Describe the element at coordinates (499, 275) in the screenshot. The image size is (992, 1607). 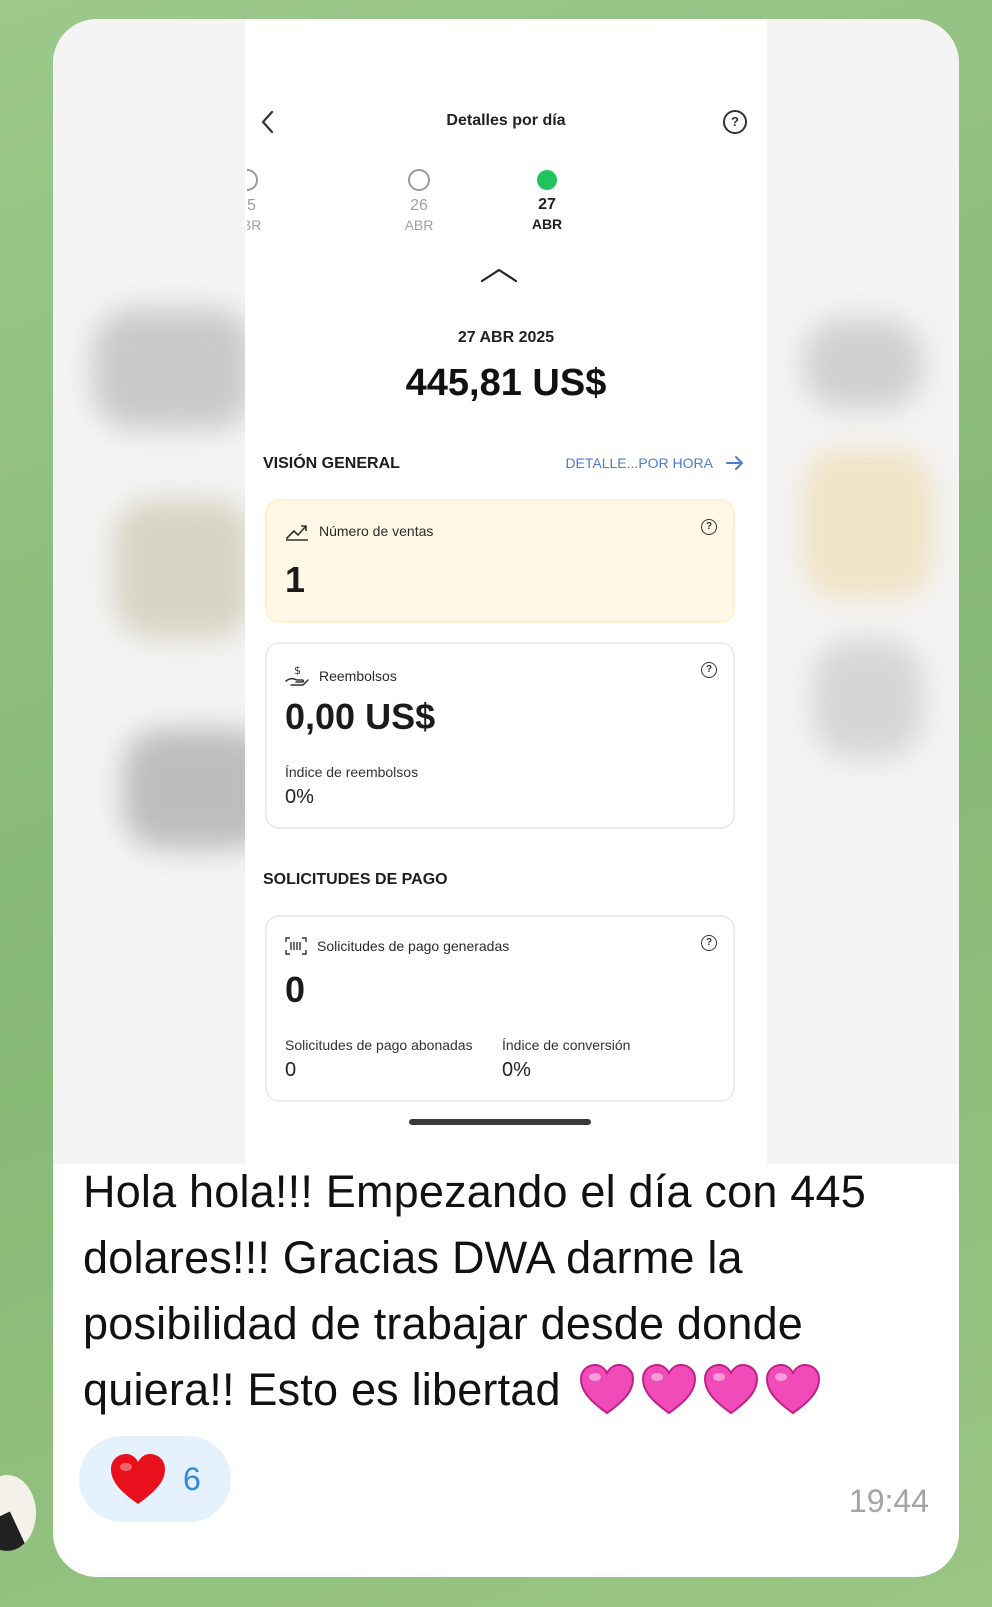
I see `chevron-up-icon` at that location.